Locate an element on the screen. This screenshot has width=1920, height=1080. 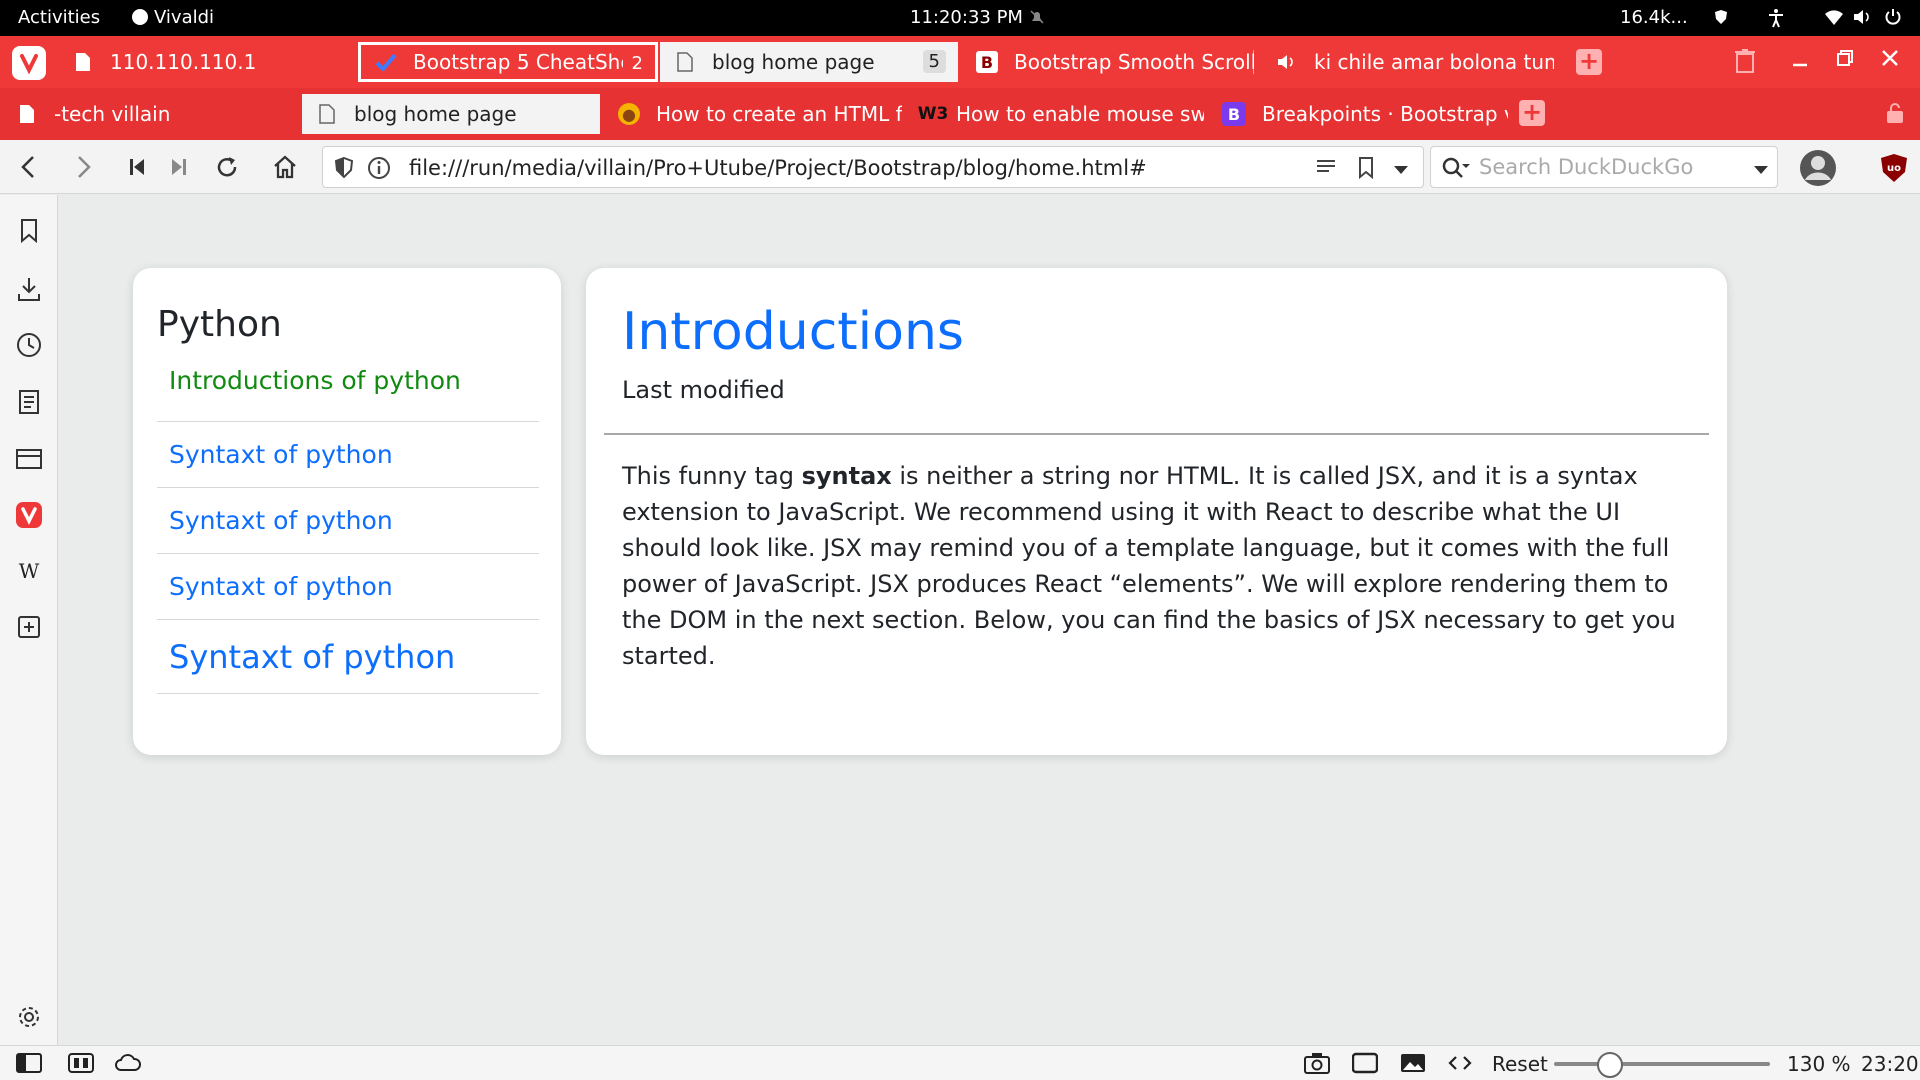
back-icon is located at coordinates (29, 167).